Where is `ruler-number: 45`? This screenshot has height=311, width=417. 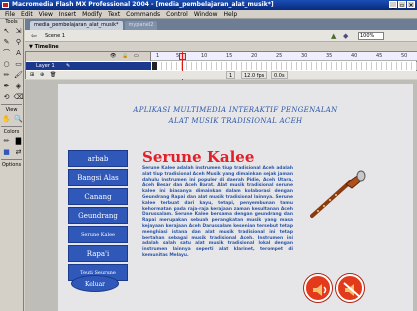
ruler-number: 45 is located at coordinates (379, 56).